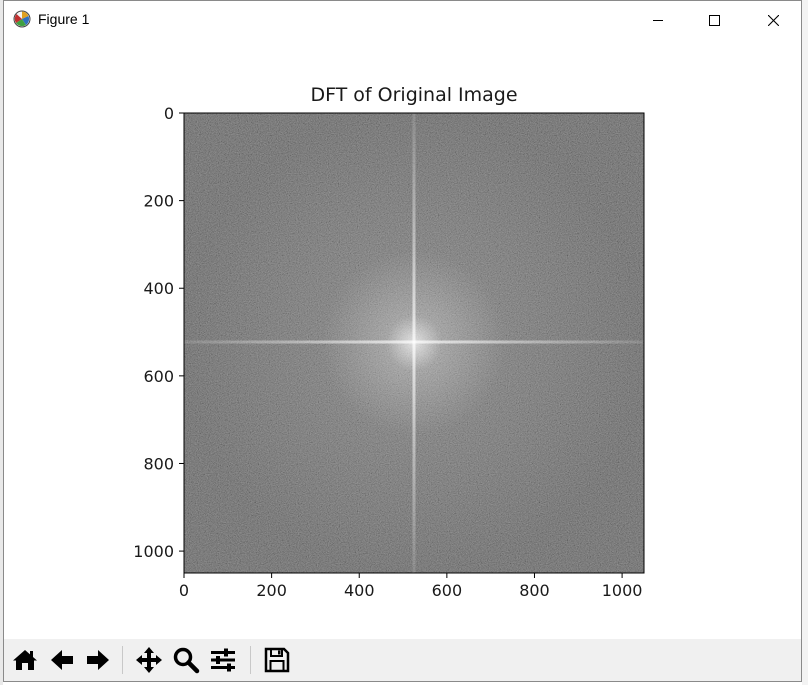 Image resolution: width=808 pixels, height=685 pixels. I want to click on y-tick-label: 600, so click(158, 376).